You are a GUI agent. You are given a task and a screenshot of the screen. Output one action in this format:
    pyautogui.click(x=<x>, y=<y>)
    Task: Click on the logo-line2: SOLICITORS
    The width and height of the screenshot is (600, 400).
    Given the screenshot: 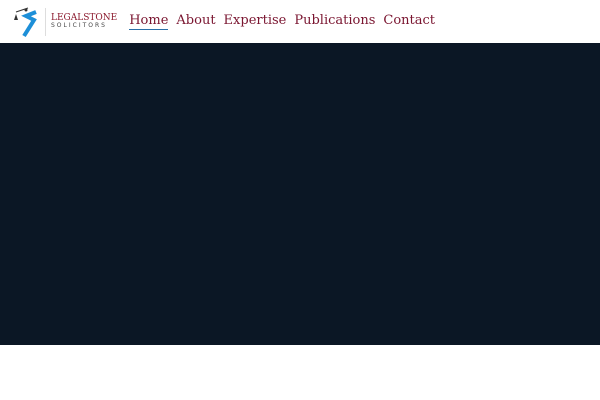 What is the action you would take?
    pyautogui.click(x=79, y=25)
    